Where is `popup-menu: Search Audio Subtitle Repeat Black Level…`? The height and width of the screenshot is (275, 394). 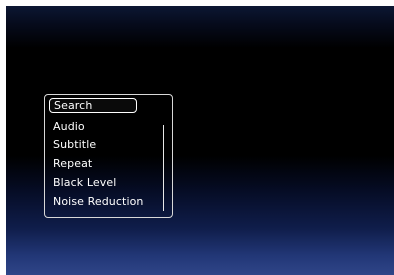
popup-menu: Search Audio Subtitle Repeat Black Level… is located at coordinates (108, 156).